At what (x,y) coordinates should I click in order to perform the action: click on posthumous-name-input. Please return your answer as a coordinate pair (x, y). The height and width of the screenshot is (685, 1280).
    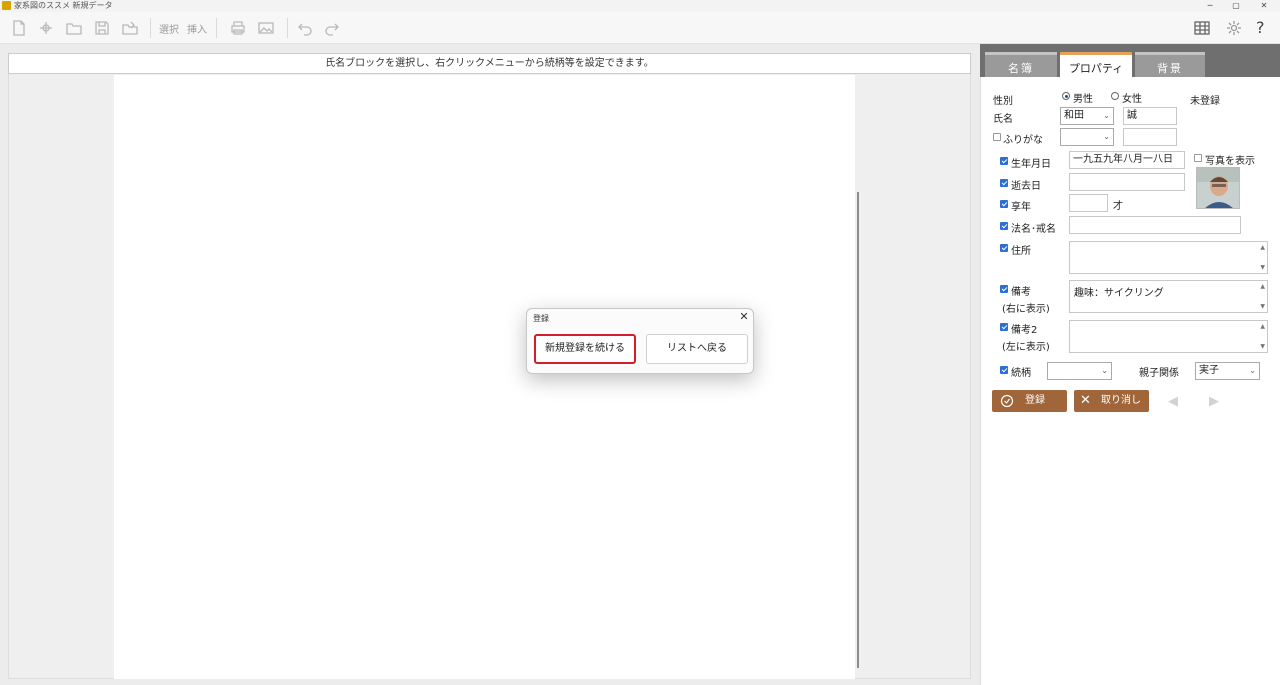
    Looking at the image, I should click on (1155, 225).